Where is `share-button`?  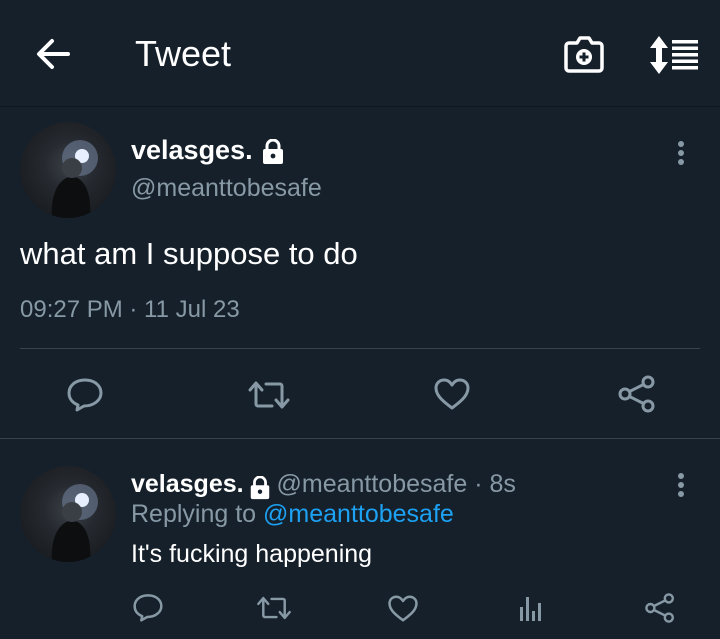
share-button is located at coordinates (637, 396).